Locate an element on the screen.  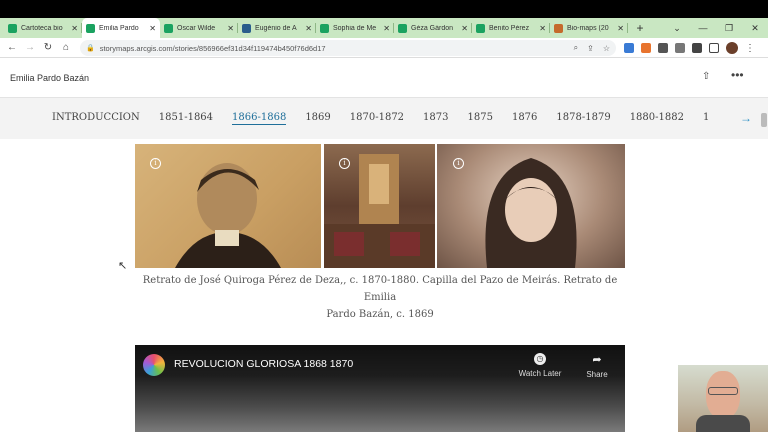
tab-label: Géza Gárdon is located at coordinates (432, 28).